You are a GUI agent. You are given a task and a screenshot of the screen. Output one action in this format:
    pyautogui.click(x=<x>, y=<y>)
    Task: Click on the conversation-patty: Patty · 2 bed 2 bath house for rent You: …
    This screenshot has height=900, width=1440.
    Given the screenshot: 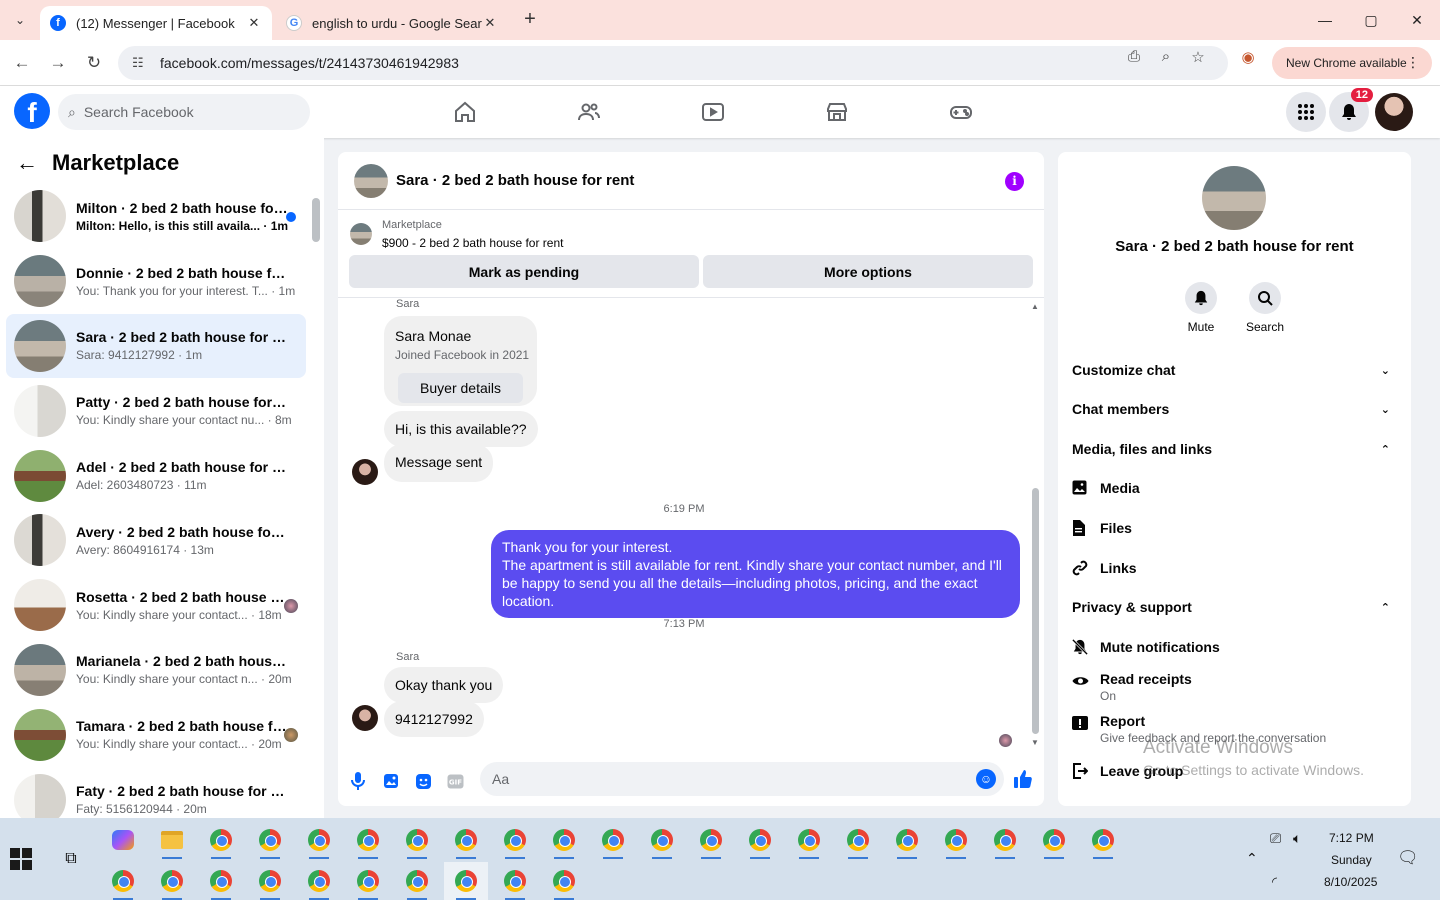 What is the action you would take?
    pyautogui.click(x=156, y=410)
    